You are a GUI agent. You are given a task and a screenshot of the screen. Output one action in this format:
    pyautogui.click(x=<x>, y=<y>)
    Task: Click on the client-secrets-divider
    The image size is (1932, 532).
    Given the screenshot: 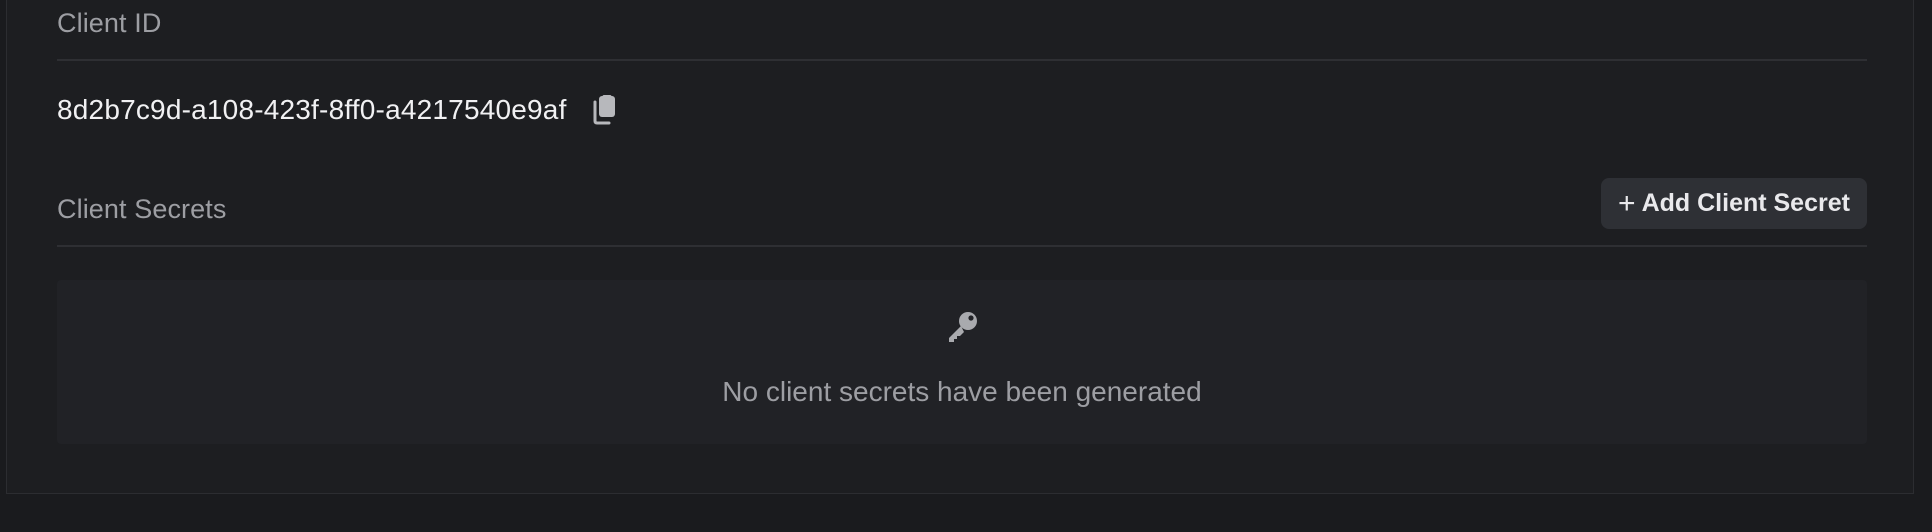 What is the action you would take?
    pyautogui.click(x=962, y=246)
    